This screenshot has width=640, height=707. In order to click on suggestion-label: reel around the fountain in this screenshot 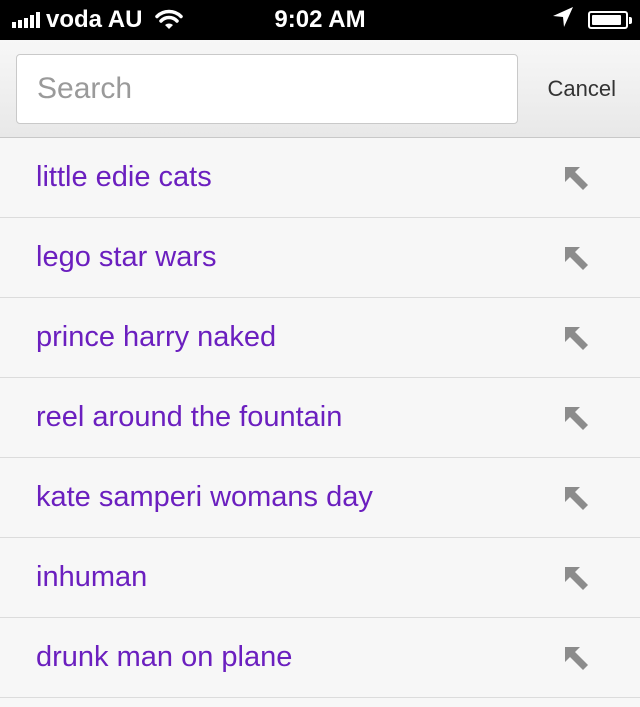, I will do `click(189, 417)`.